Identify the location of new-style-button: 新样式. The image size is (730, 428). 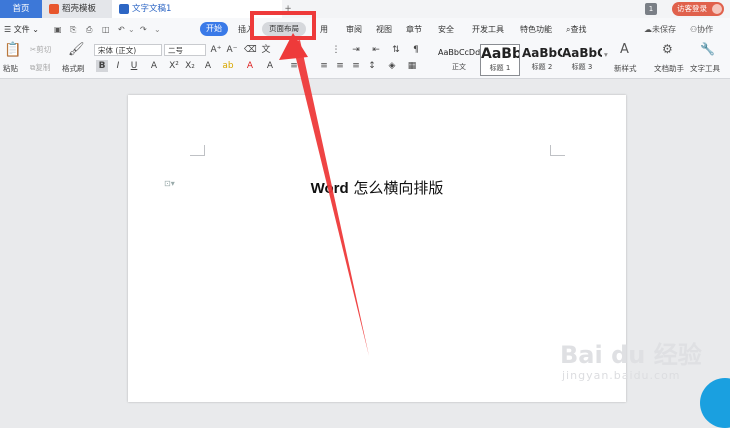
(625, 68).